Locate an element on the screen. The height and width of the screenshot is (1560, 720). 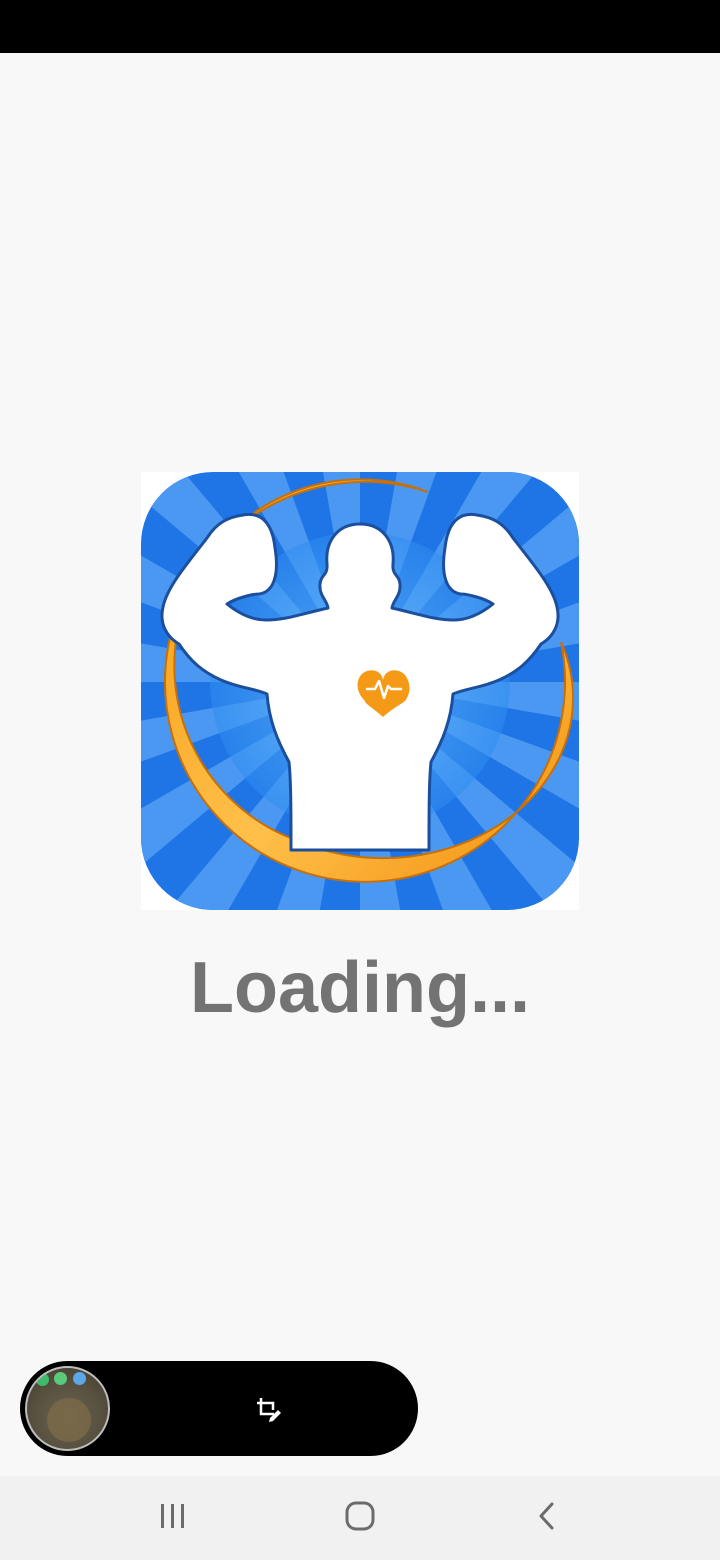
floating-screen-recorder-pill is located at coordinates (219, 1408).